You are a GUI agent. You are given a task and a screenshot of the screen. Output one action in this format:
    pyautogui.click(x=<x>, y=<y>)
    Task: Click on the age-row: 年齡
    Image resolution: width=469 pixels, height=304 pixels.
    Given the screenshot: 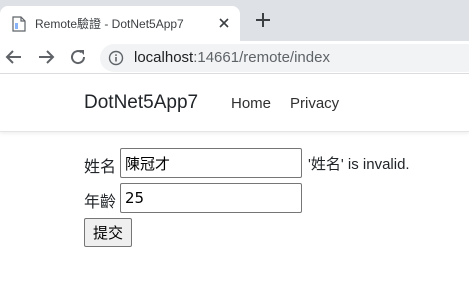 What is the action you would take?
    pyautogui.click(x=214, y=198)
    